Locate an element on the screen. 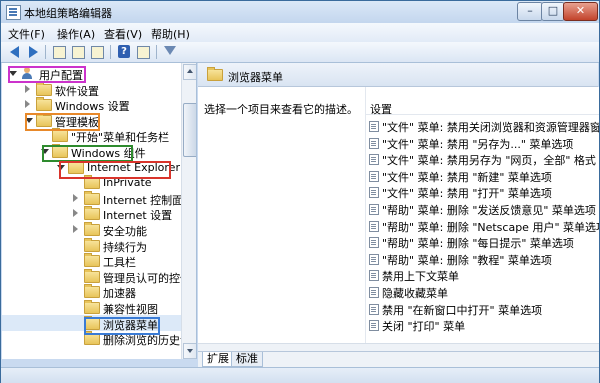 The image size is (600, 383). help-button: ? is located at coordinates (124, 52).